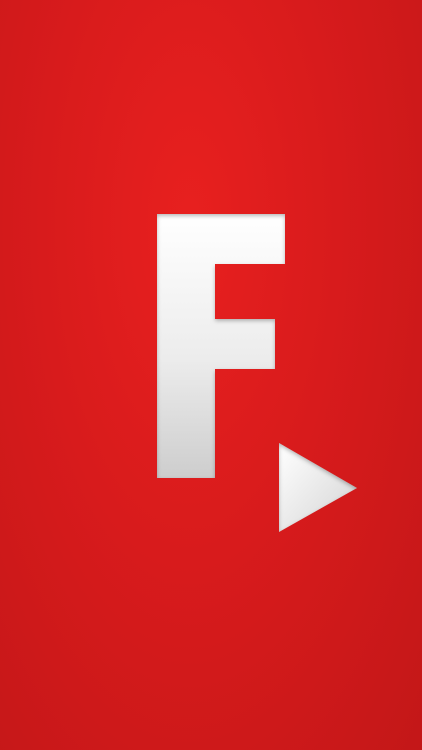 Image resolution: width=422 pixels, height=750 pixels. I want to click on logo-letter-f, so click(221, 346).